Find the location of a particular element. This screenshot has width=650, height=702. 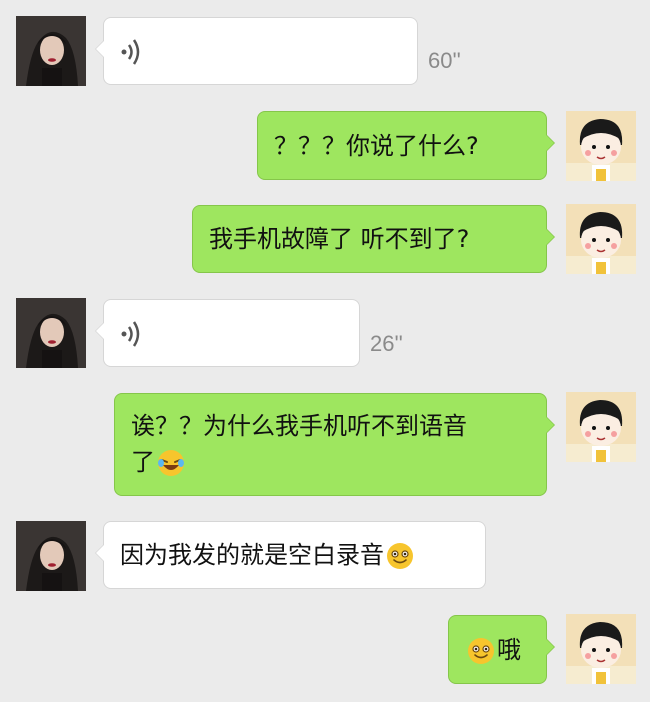

received-message-bubble: 因为我发的就是空白录音 is located at coordinates (290, 555).